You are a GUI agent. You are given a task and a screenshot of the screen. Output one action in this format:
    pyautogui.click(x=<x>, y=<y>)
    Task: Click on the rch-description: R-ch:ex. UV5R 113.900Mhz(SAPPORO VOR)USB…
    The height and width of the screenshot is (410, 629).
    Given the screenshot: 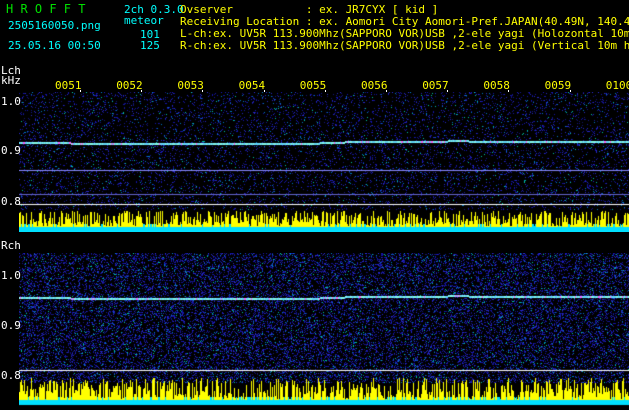 What is the action you would take?
    pyautogui.click(x=404, y=45)
    